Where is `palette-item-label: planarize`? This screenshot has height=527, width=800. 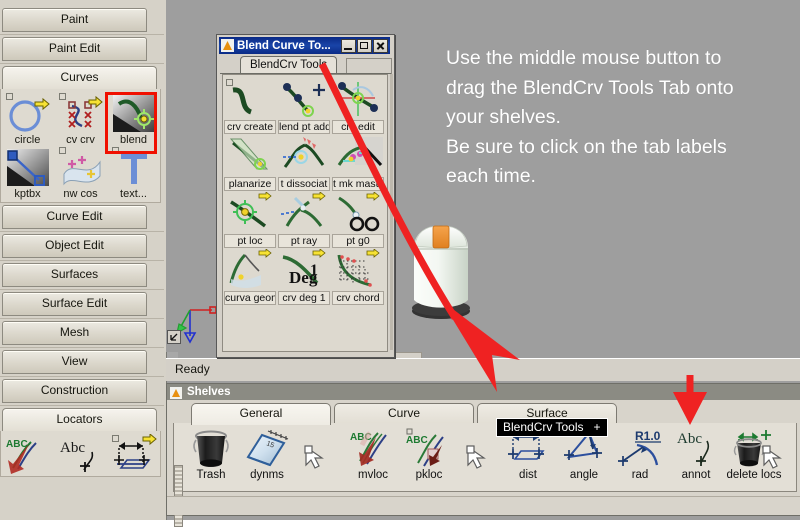 palette-item-label: planarize is located at coordinates (250, 184).